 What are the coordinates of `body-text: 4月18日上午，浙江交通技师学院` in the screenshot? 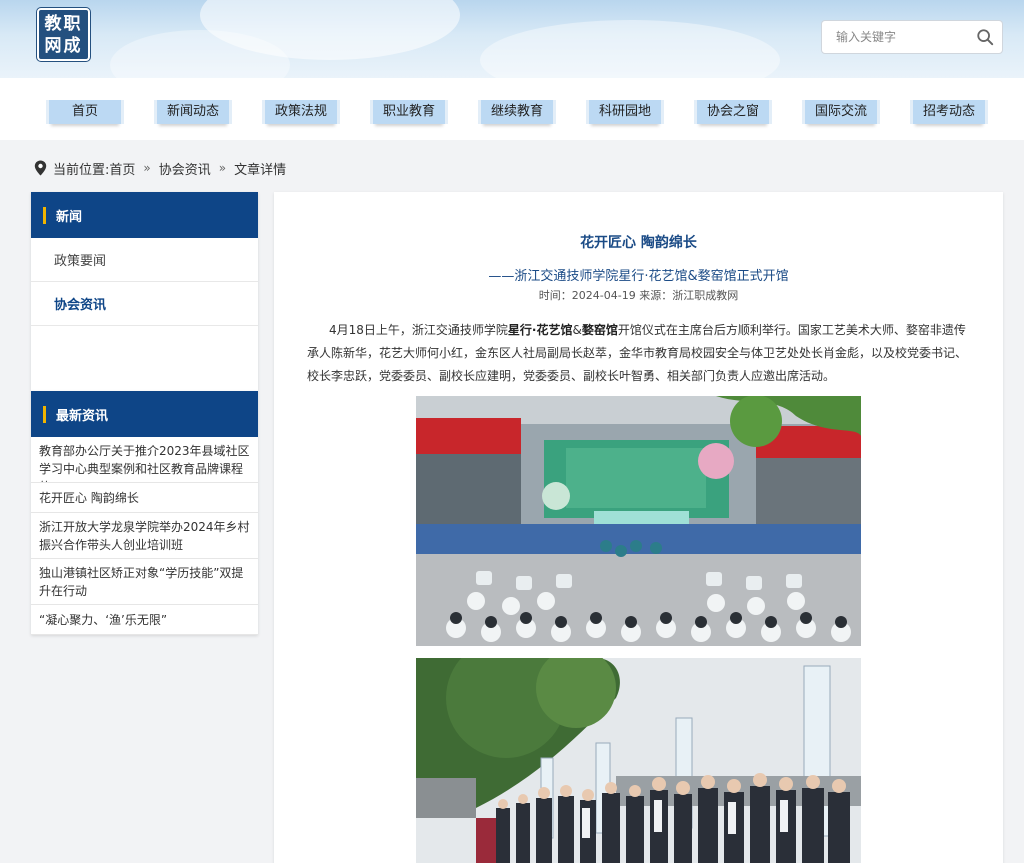 It's located at (418, 330).